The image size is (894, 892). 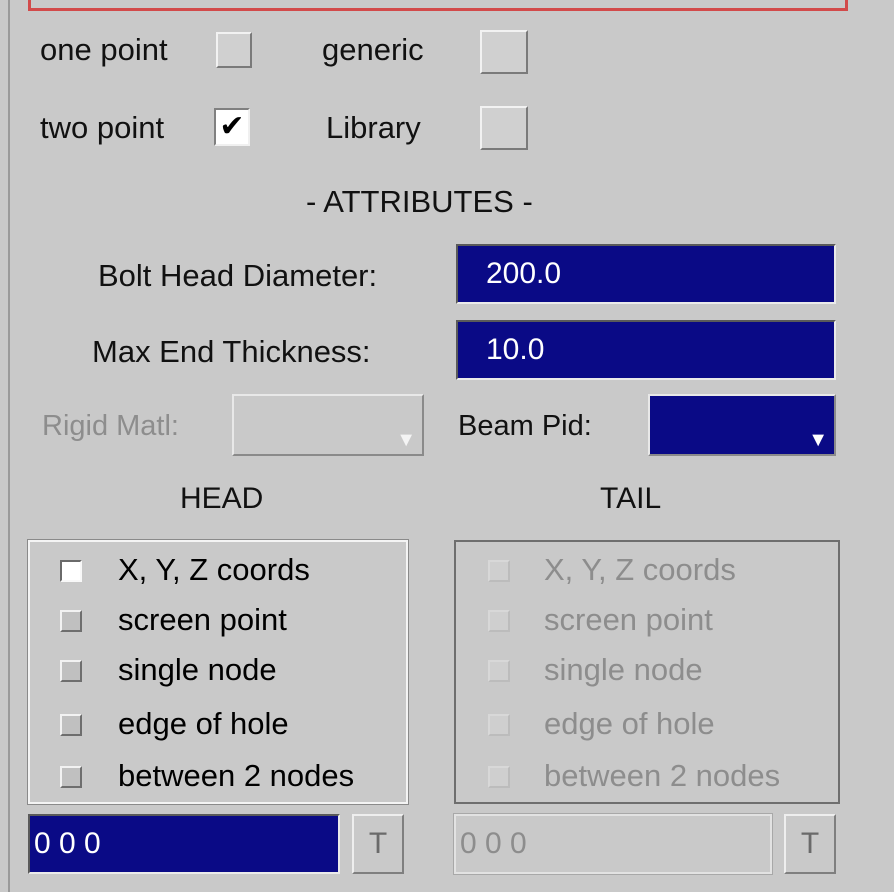 I want to click on head-option-screen-point: screen point, so click(x=218, y=620).